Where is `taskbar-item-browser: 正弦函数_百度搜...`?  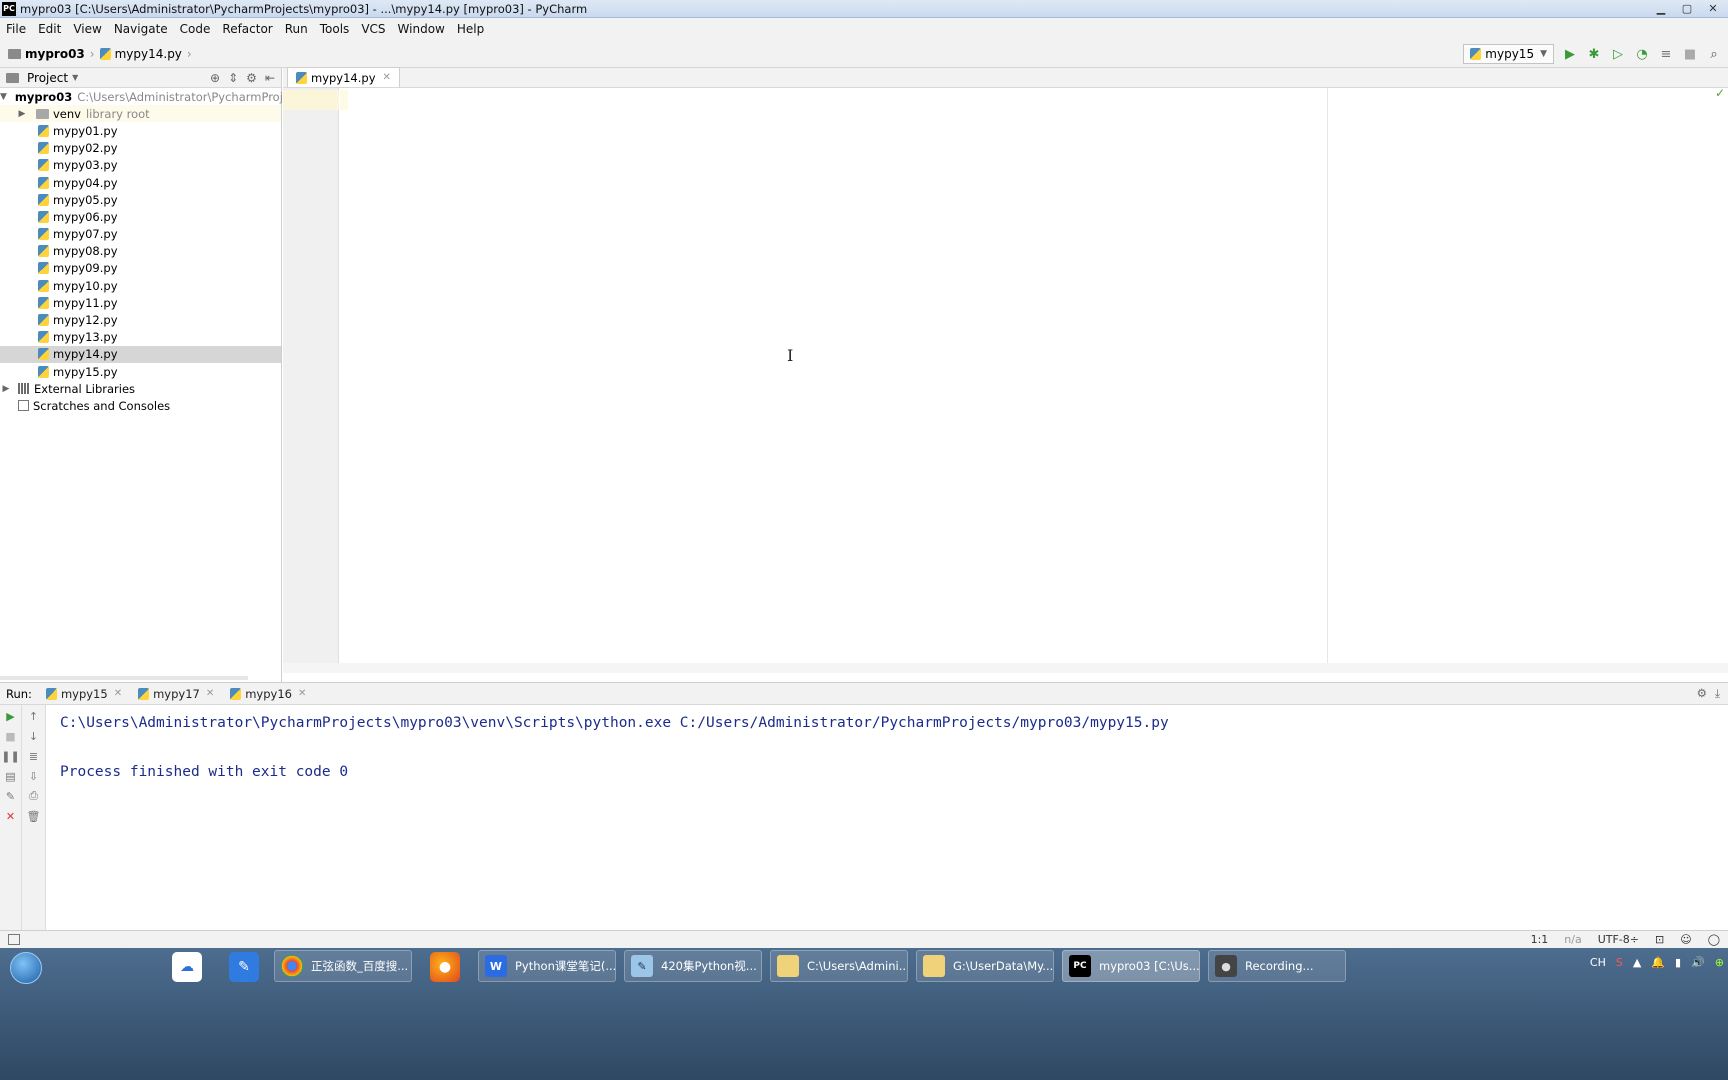 taskbar-item-browser: 正弦函数_百度搜... is located at coordinates (343, 966).